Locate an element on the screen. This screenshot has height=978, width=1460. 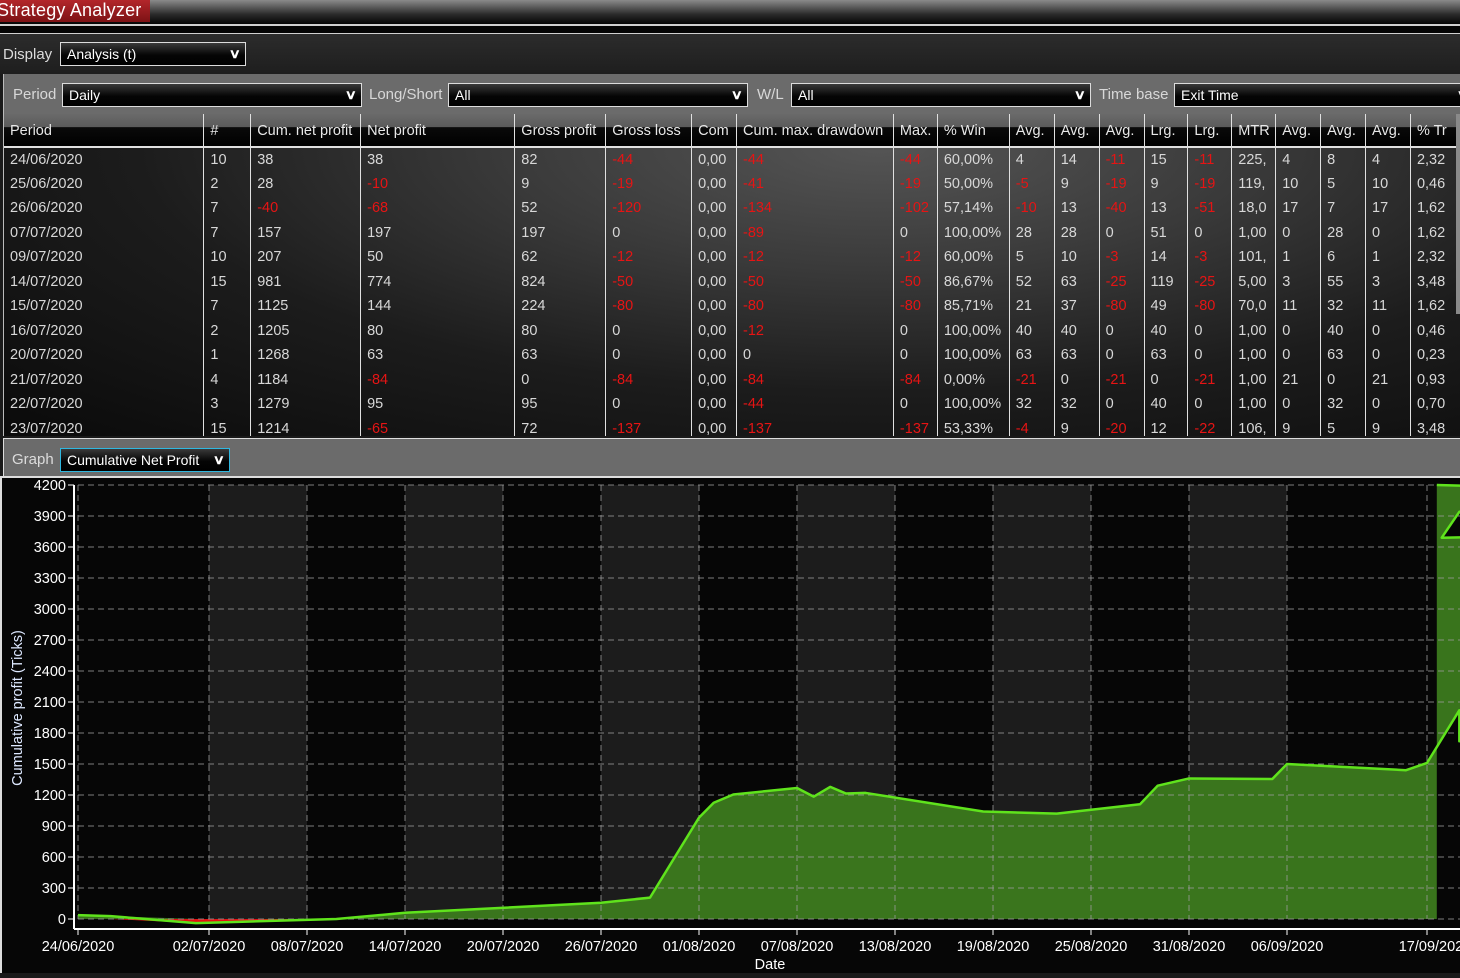
table-cell: 18,0 is located at coordinates (1254, 208).